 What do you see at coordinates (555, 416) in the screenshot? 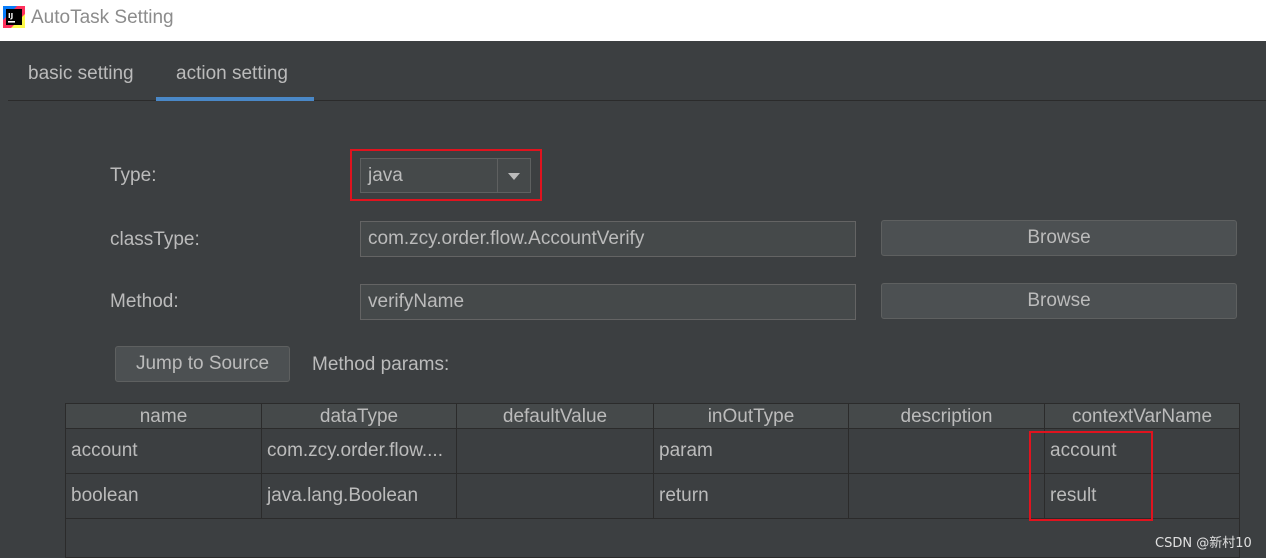
I see `column-header-defaultvalue: defaultValue` at bounding box center [555, 416].